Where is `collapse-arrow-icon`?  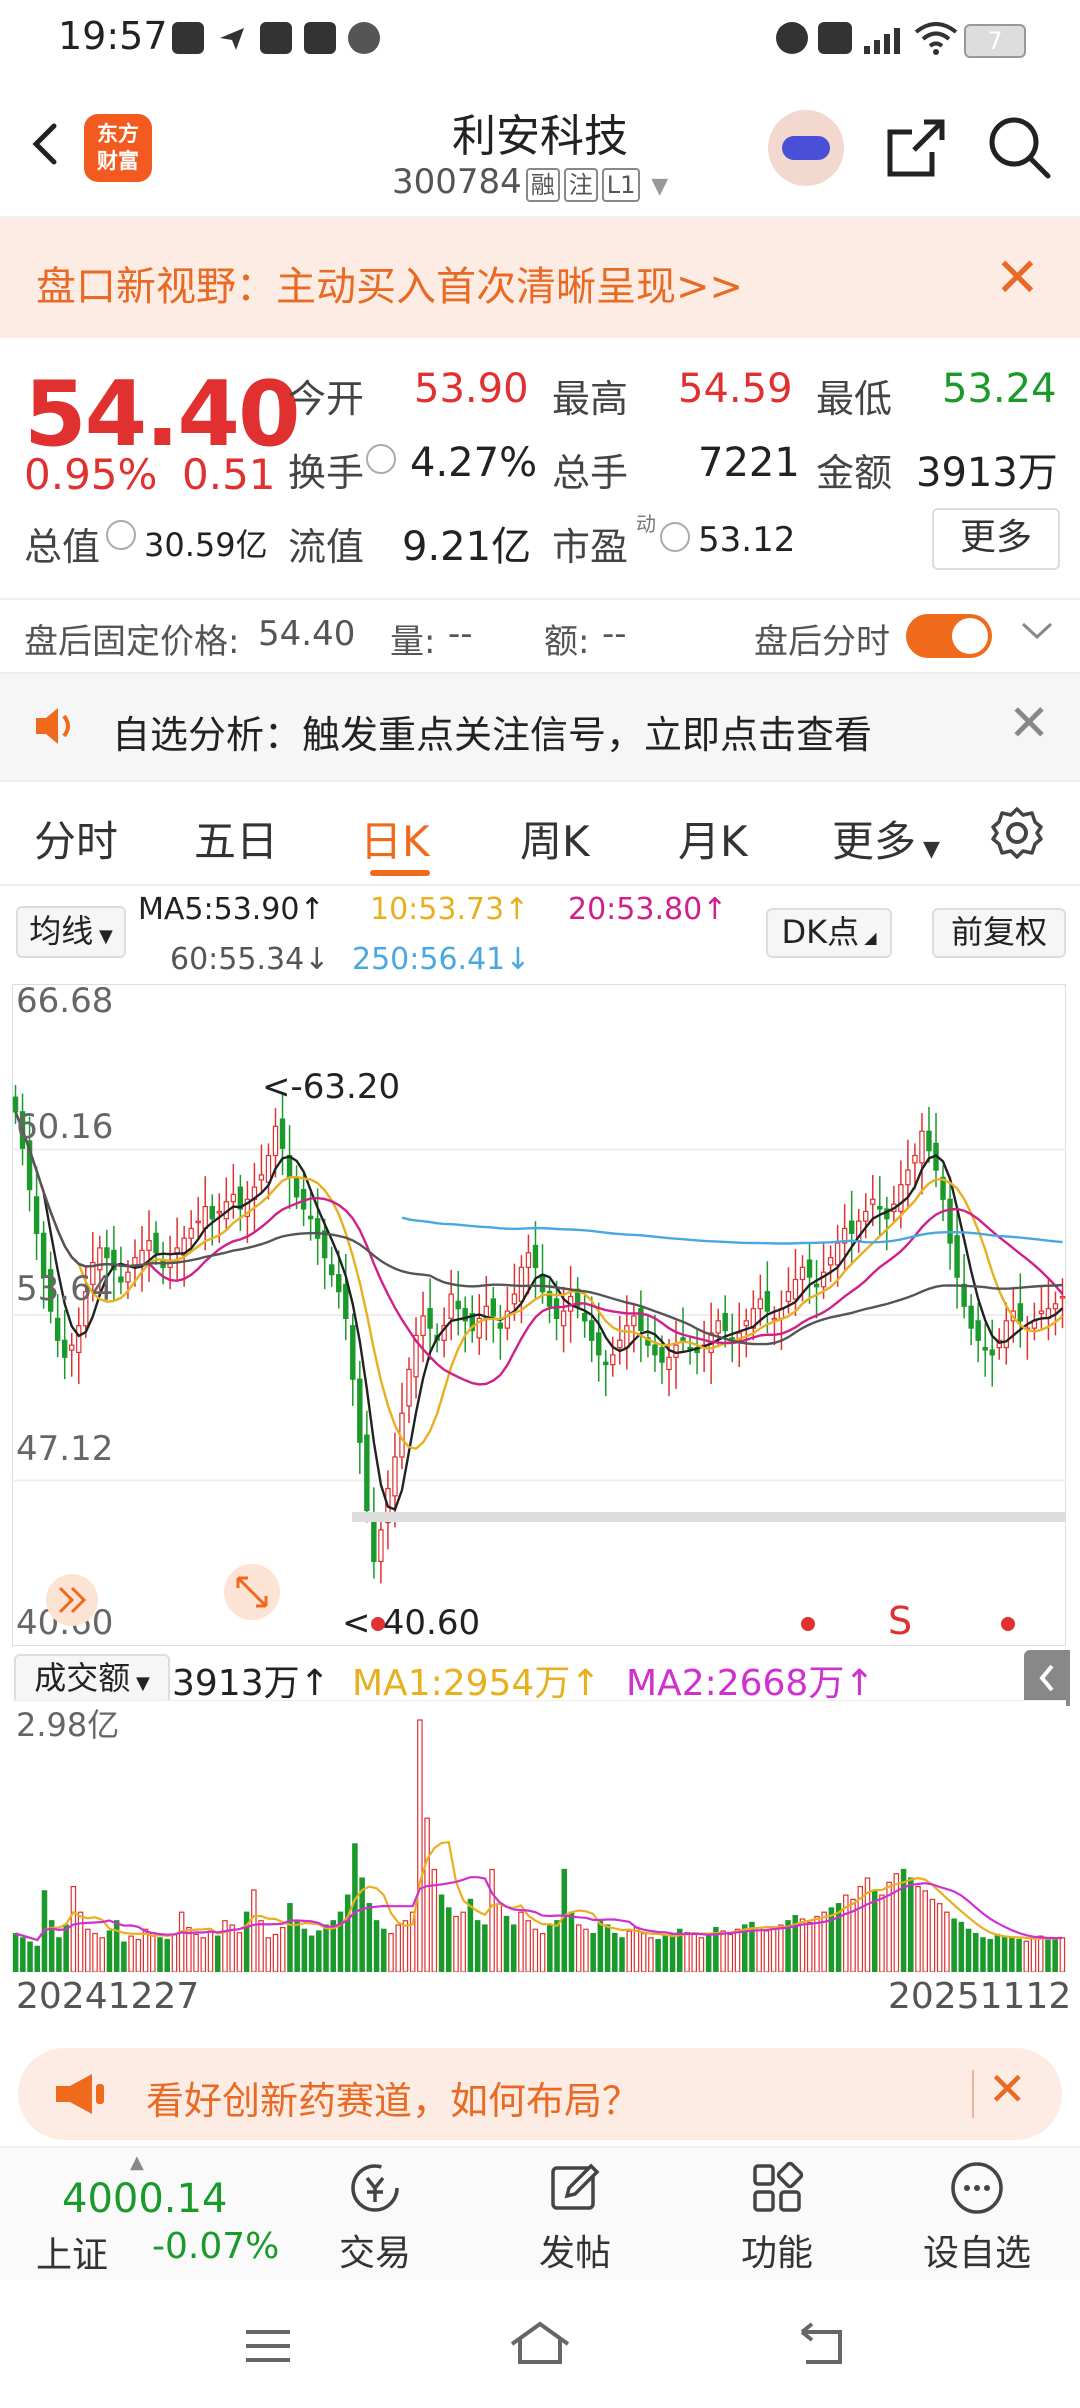 collapse-arrow-icon is located at coordinates (1047, 1678).